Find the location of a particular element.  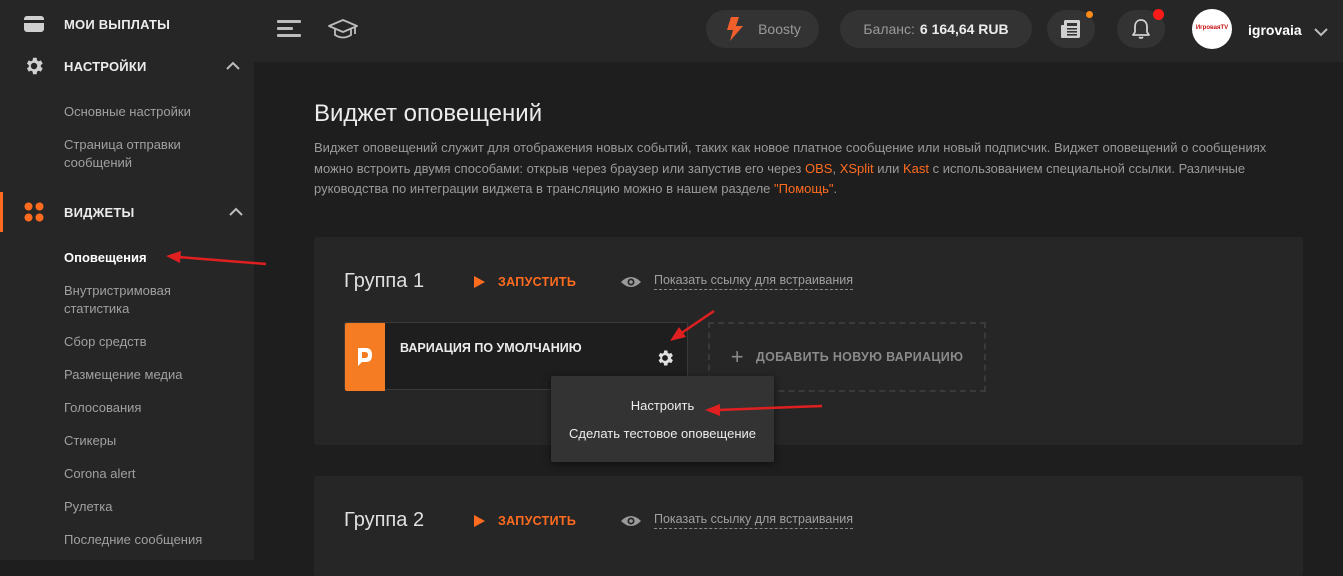

variation-title: ВАРИАЦИЯ ПО УМОЛЧАНИЮ is located at coordinates (491, 348).